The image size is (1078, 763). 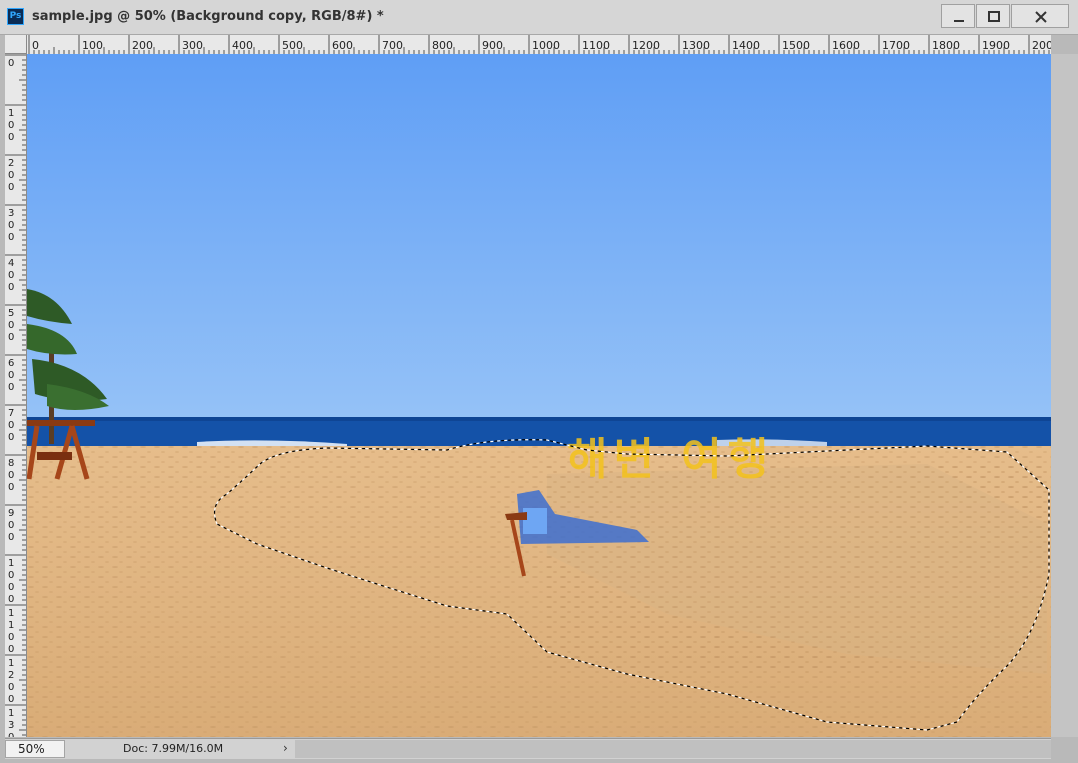 What do you see at coordinates (492, 45) in the screenshot?
I see `ruler-label: 900` at bounding box center [492, 45].